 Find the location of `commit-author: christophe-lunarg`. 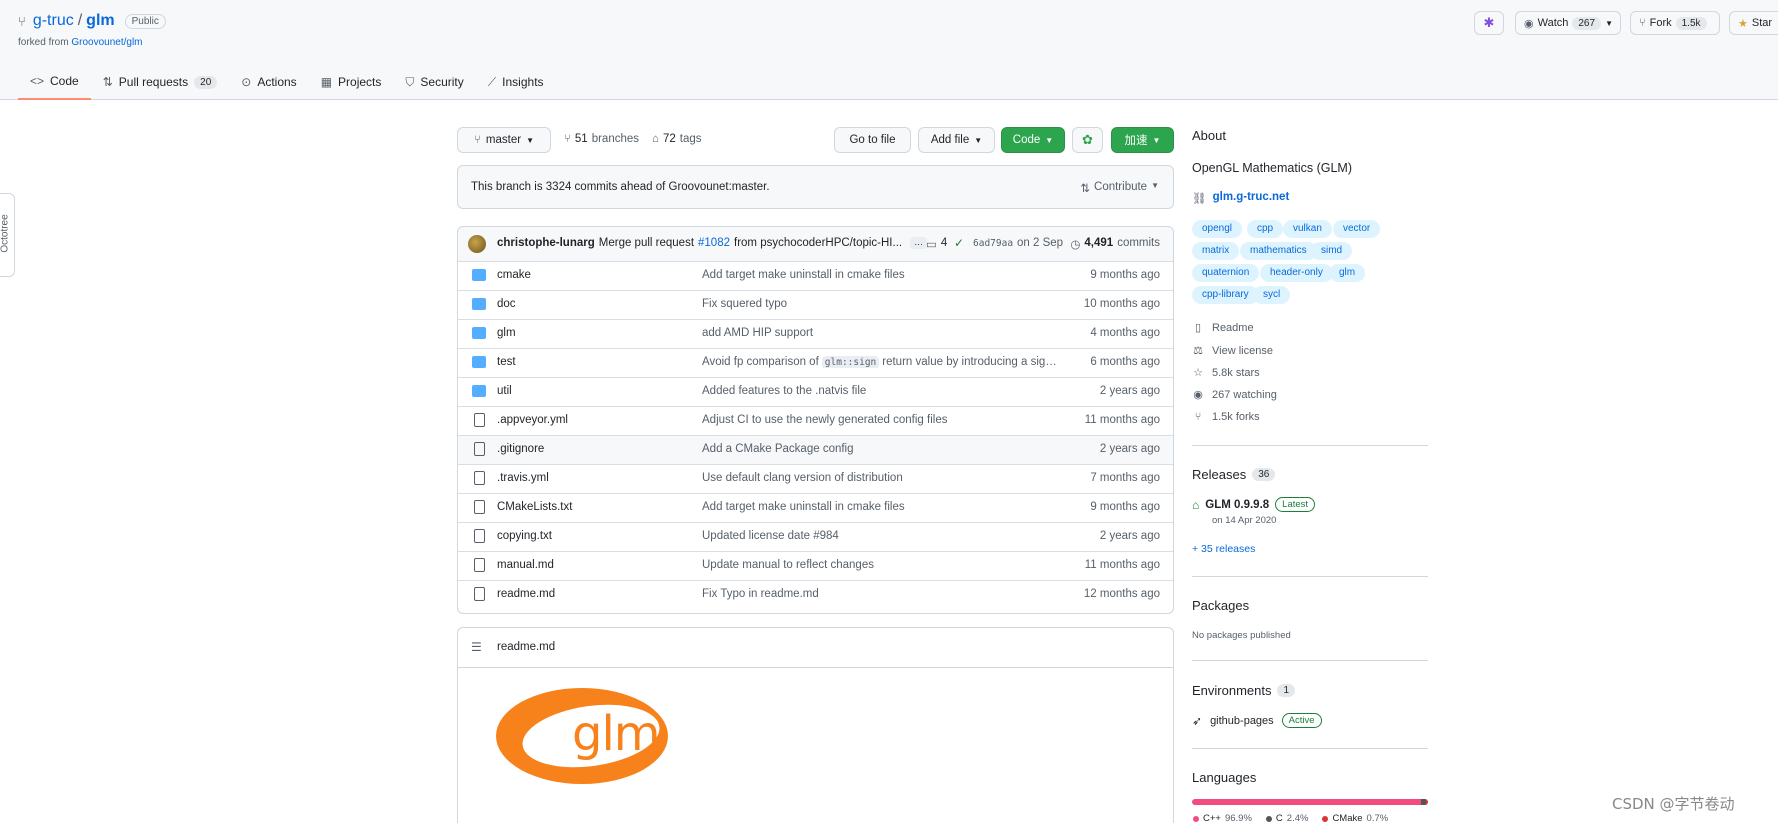

commit-author: christophe-lunarg is located at coordinates (546, 243).